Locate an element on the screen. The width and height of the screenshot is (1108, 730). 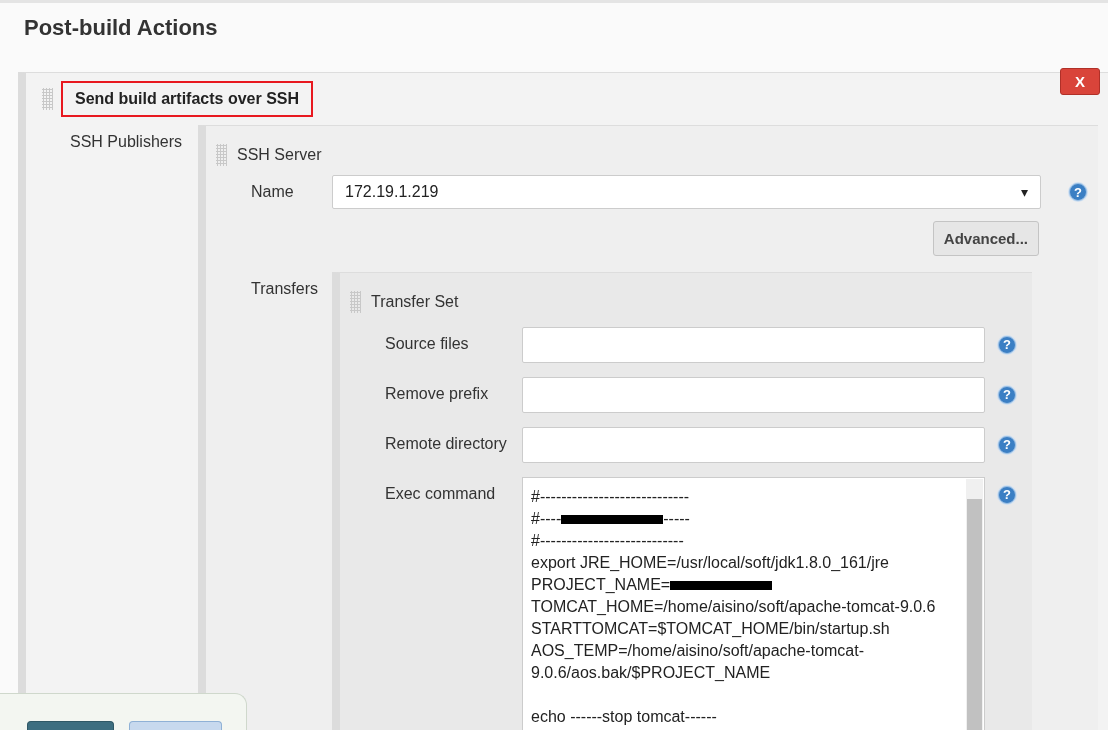
section-title: Post-build Actions is located at coordinates (120, 28).